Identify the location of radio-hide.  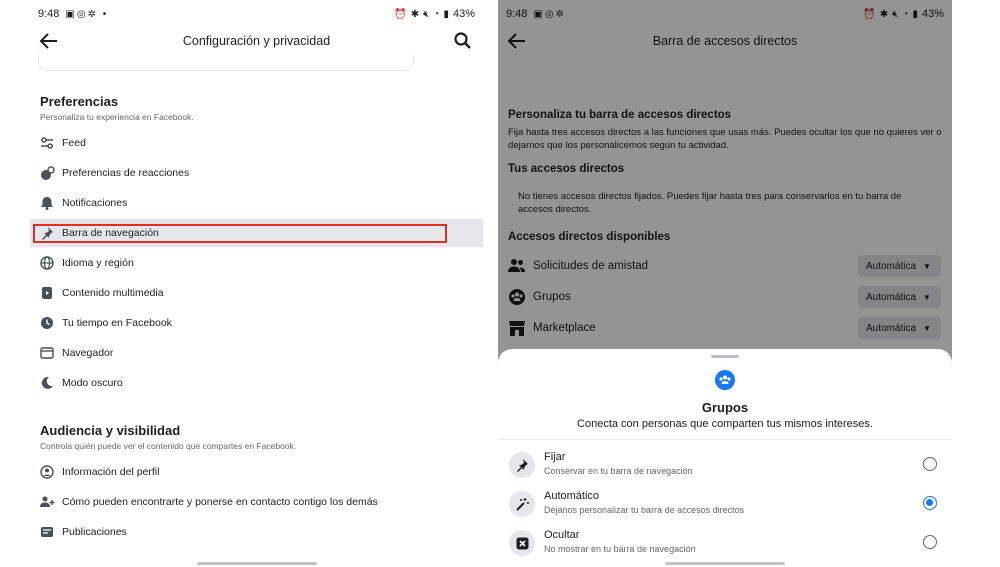
(930, 542).